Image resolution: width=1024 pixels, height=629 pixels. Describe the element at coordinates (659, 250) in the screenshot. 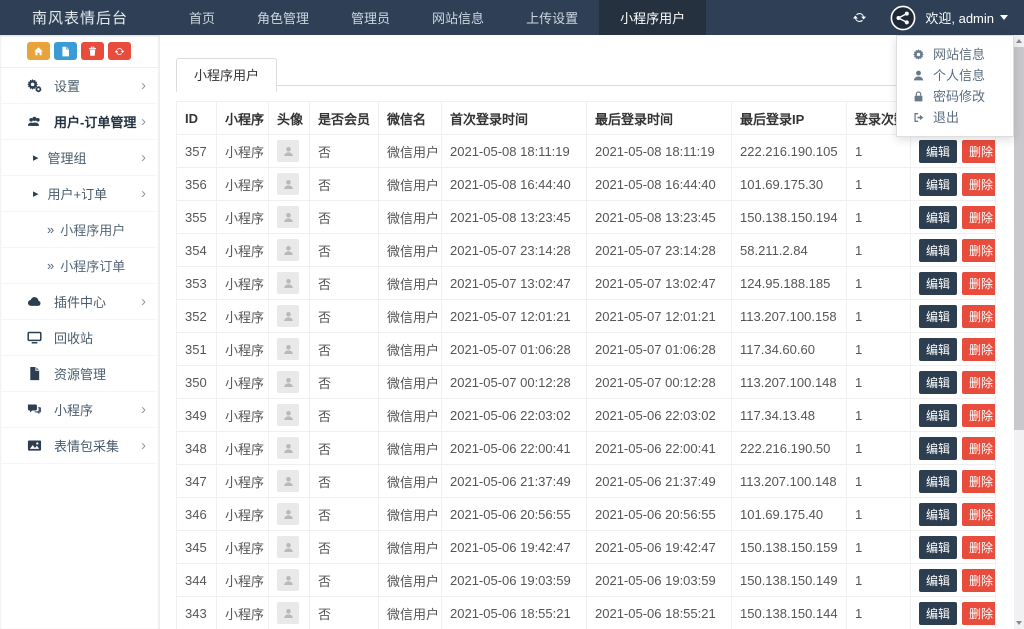

I see `cell-last-login: 2021-05-07 23:14:28` at that location.